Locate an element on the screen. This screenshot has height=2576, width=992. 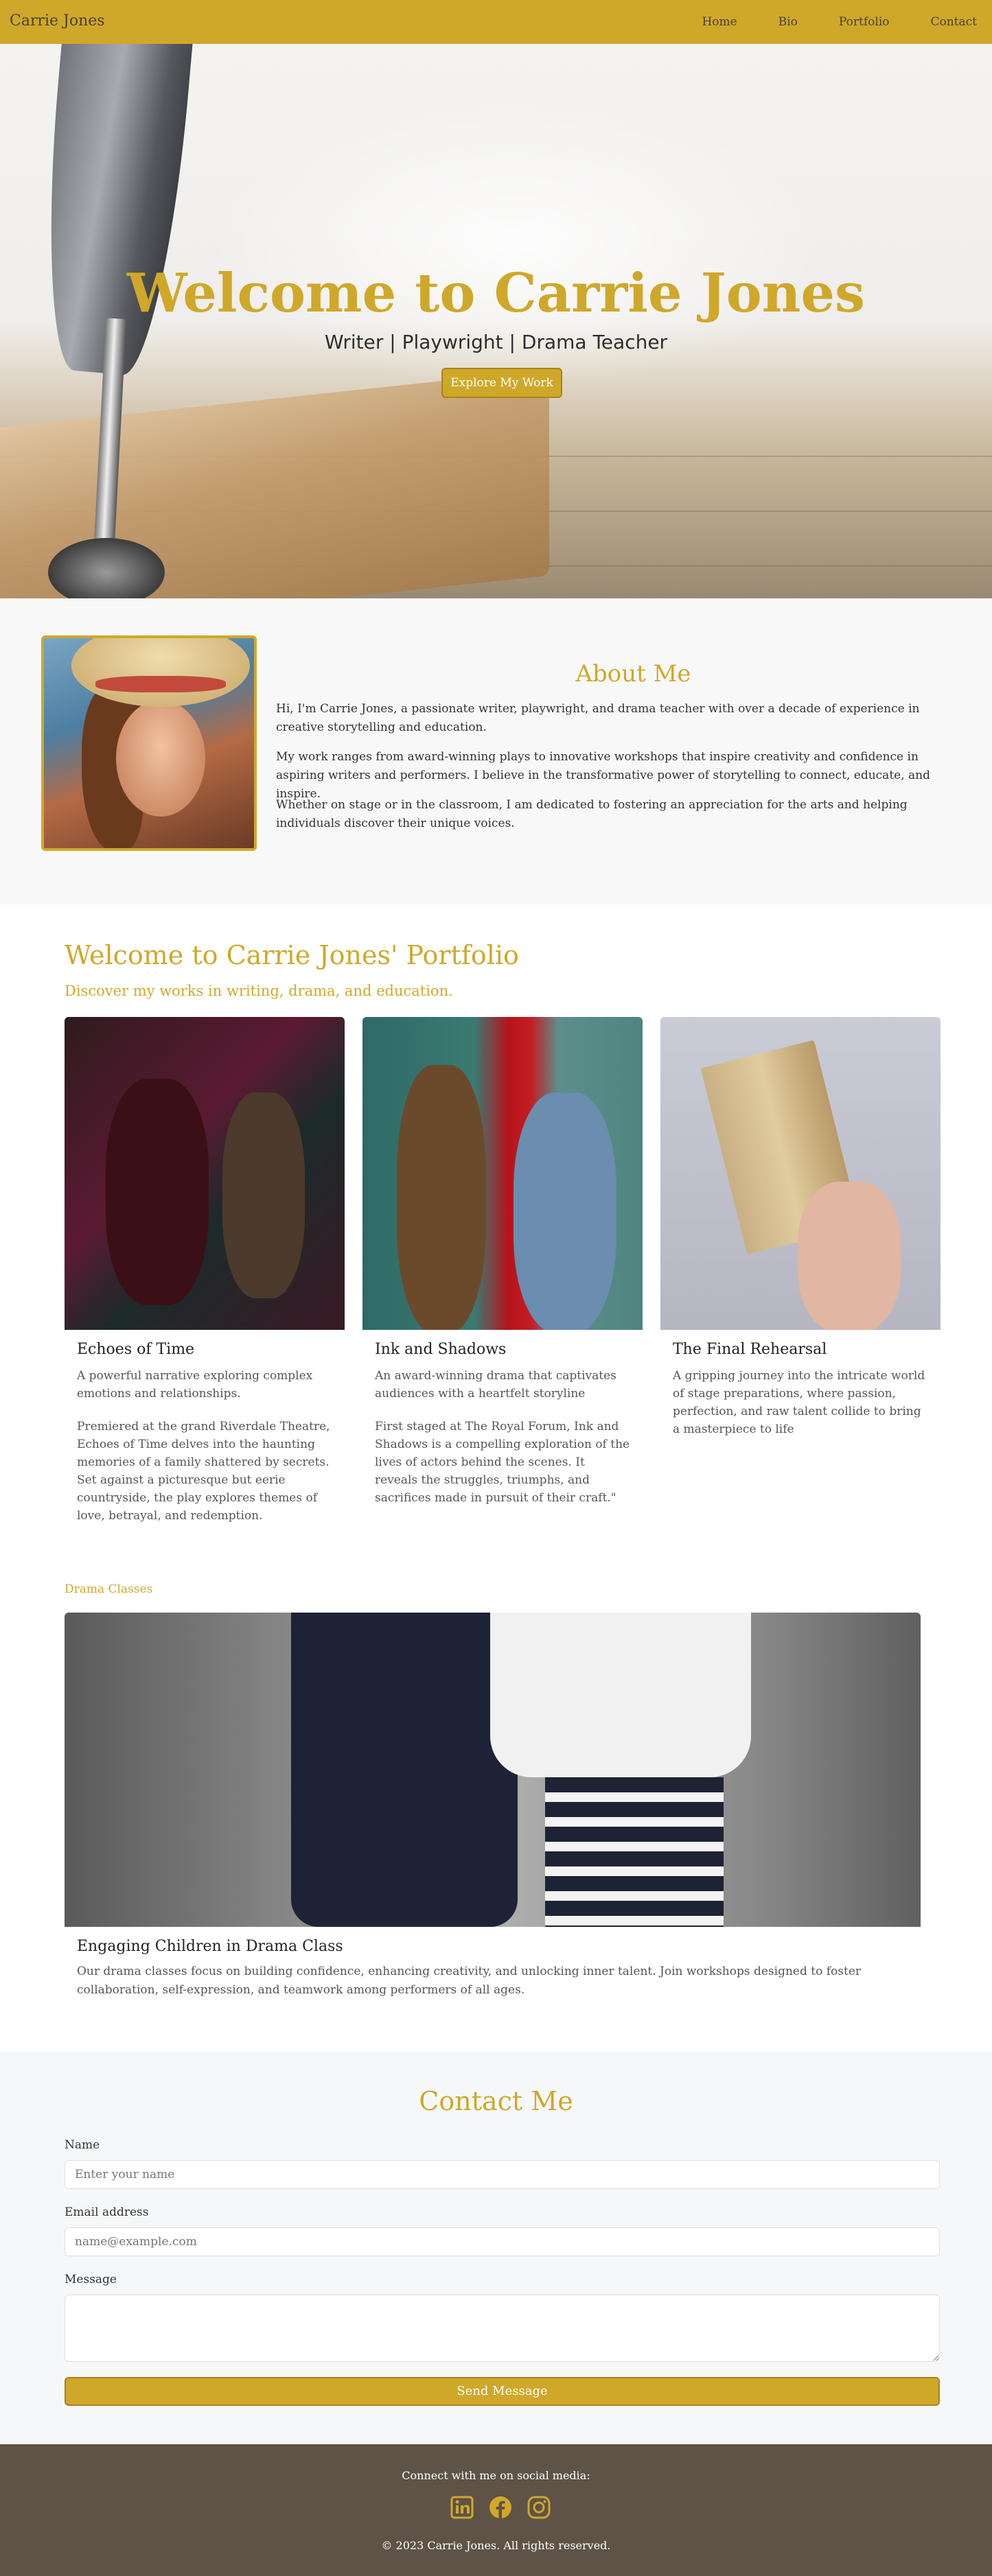
social-icons is located at coordinates (500, 2507).